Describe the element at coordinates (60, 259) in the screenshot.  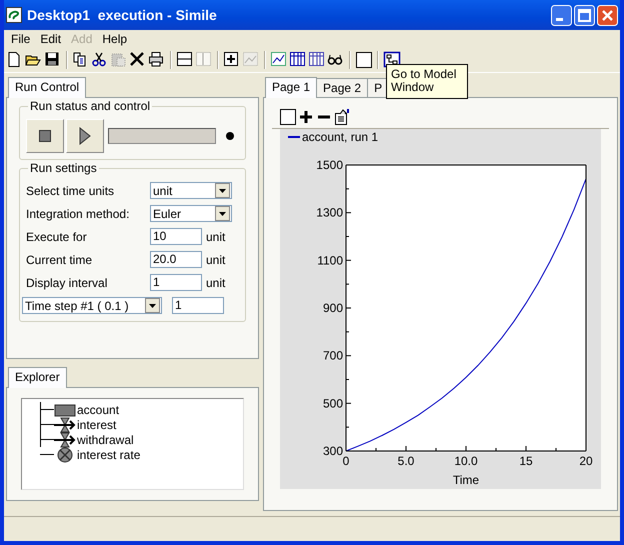
I see `field-label: Current time` at that location.